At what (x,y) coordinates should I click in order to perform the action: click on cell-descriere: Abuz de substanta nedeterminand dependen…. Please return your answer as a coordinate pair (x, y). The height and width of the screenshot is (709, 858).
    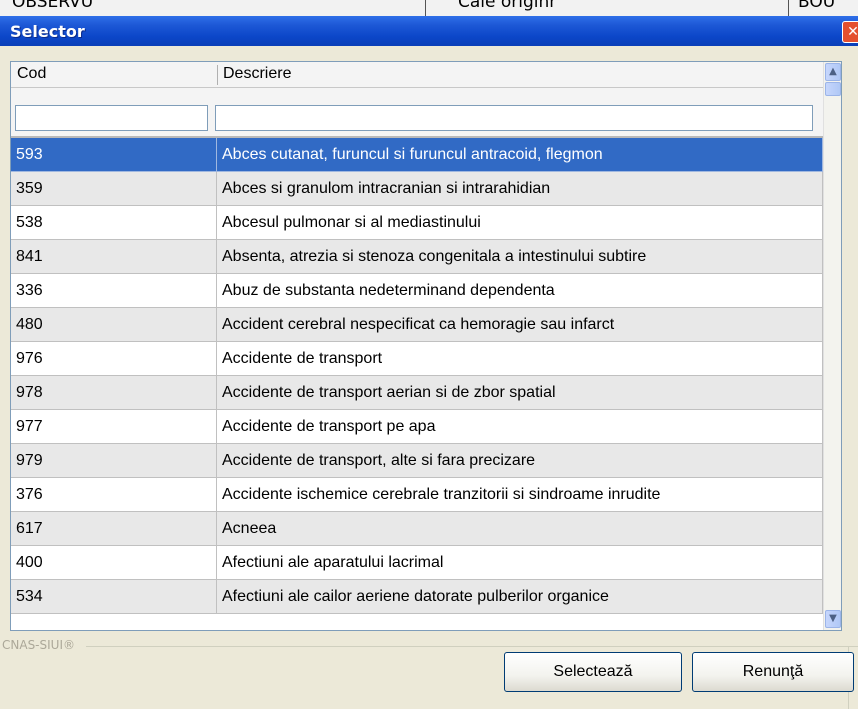
    Looking at the image, I should click on (520, 291).